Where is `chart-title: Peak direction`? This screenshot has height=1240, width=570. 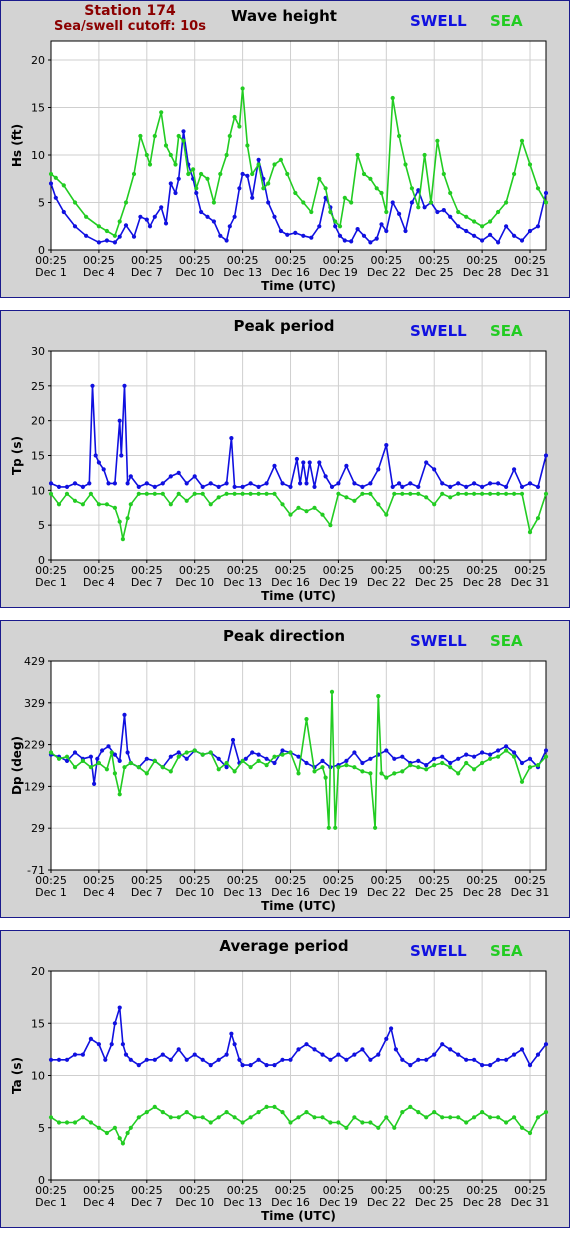
chart-title: Peak direction is located at coordinates (284, 636).